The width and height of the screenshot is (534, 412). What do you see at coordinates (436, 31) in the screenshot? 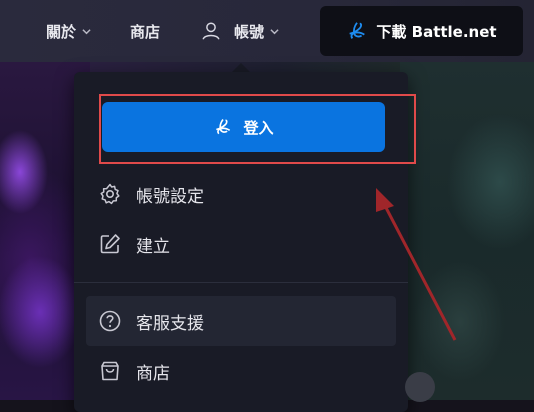
I see `download-button-label: 下載 Battle.net` at bounding box center [436, 31].